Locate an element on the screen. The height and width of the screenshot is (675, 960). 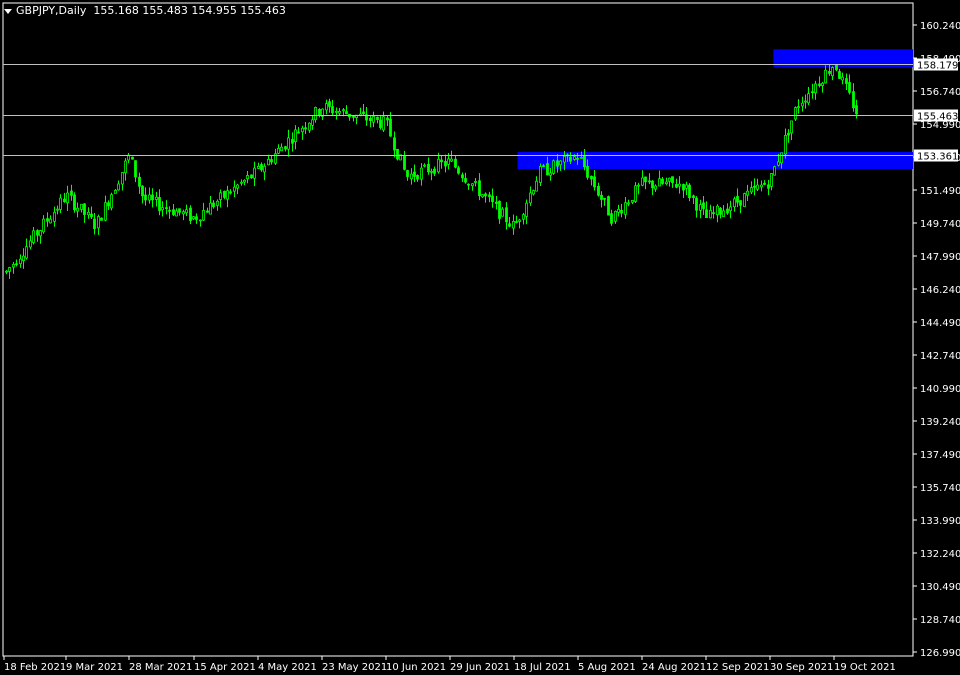
y-tick-label: 147.990 is located at coordinates (940, 257).